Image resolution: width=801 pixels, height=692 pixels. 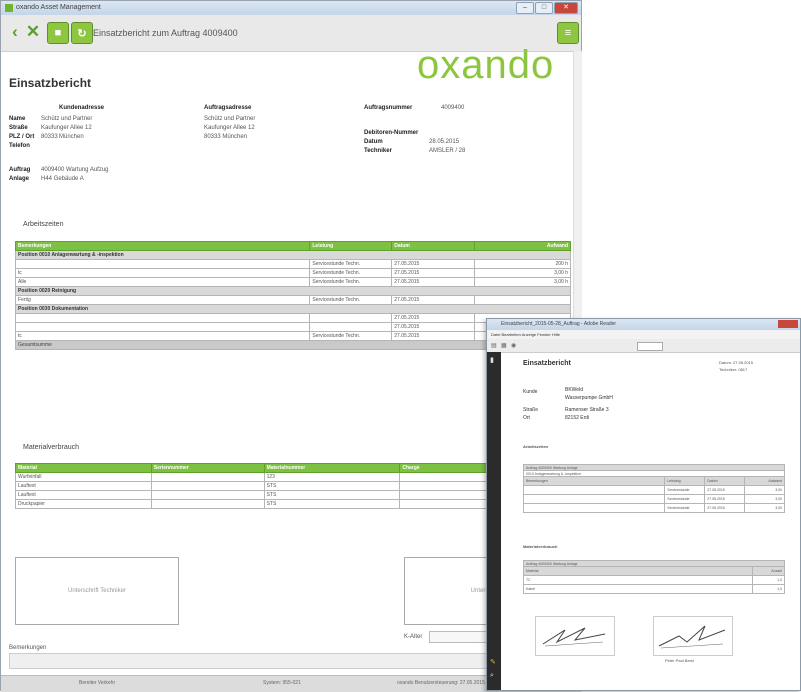 I want to click on report-title: Einsatzbericht, so click(x=50, y=83).